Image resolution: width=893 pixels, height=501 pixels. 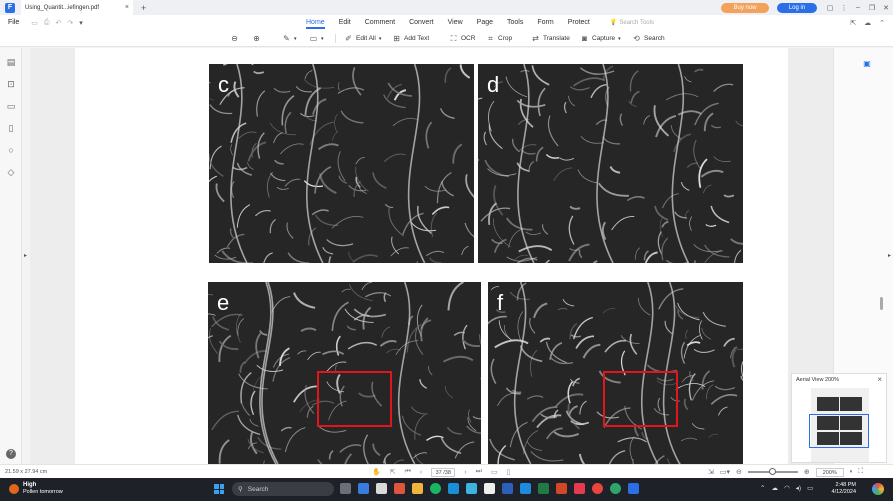 I want to click on customize-icon: ▾, so click(x=81, y=23).